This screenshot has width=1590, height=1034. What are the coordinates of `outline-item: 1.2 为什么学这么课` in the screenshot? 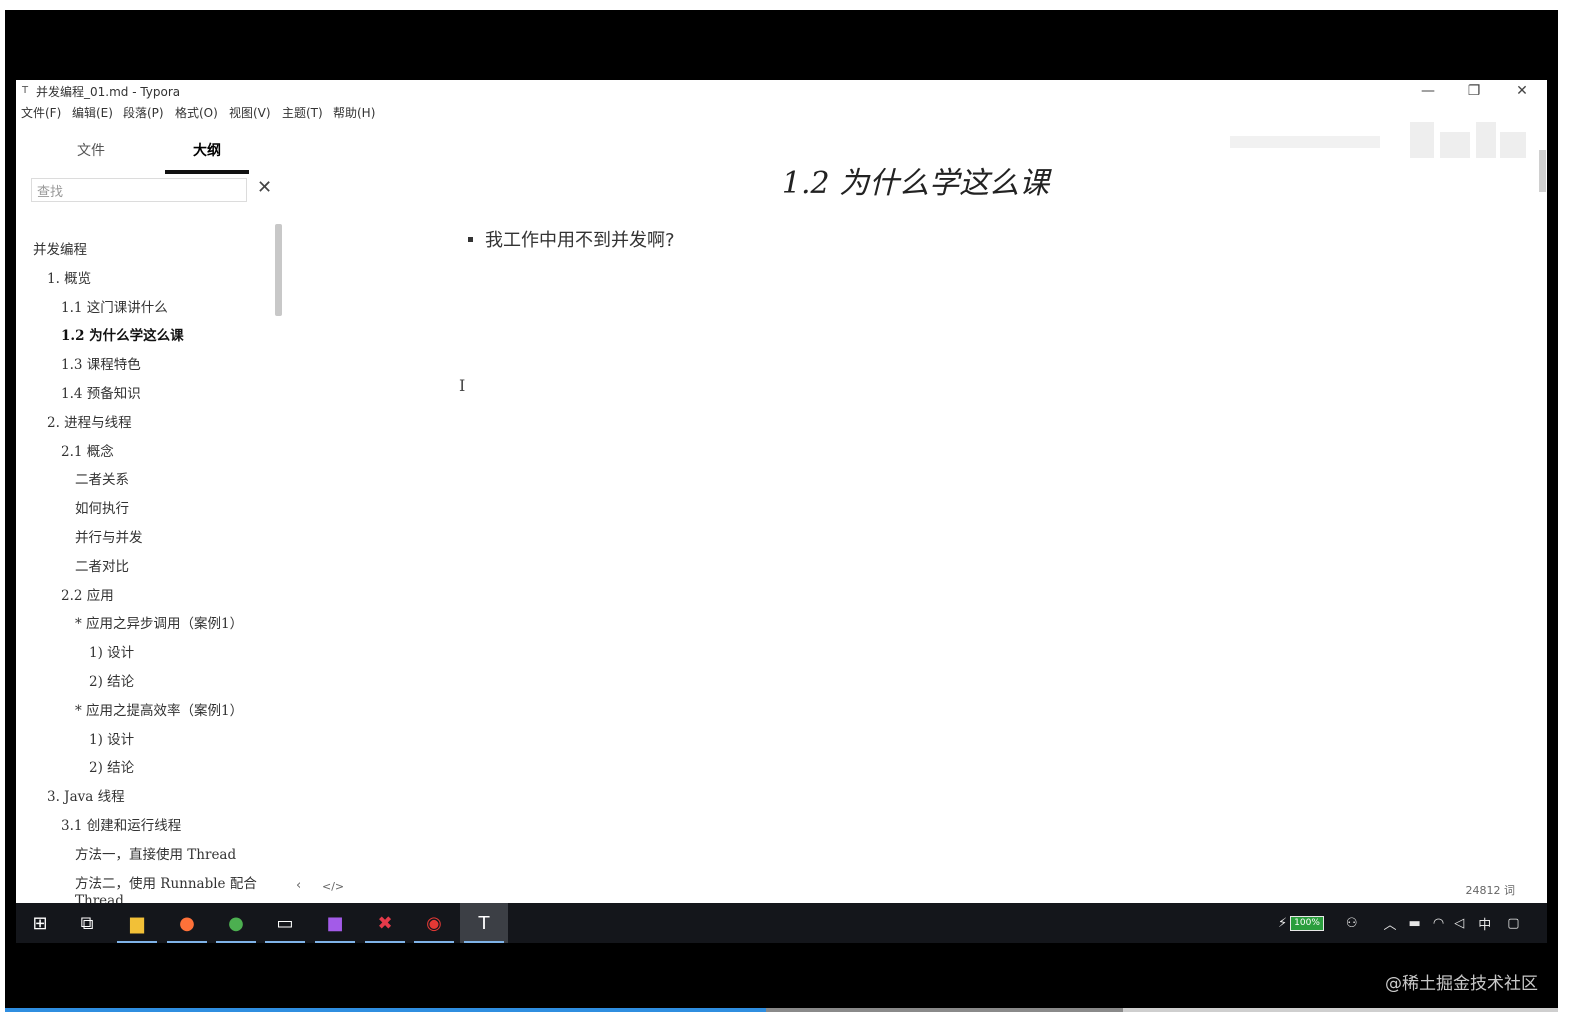 It's located at (122, 334).